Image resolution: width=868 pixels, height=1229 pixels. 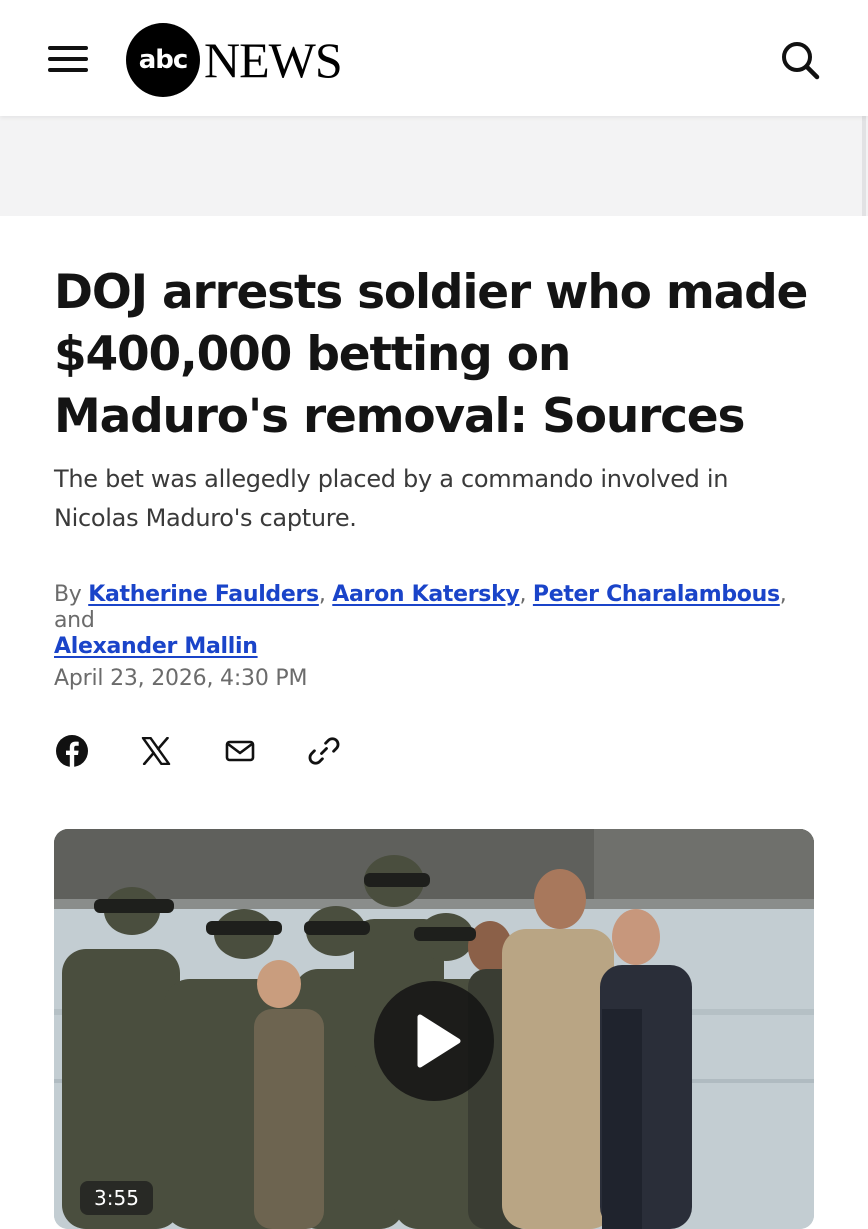 I want to click on news-wordmark: NEWS, so click(x=273, y=60).